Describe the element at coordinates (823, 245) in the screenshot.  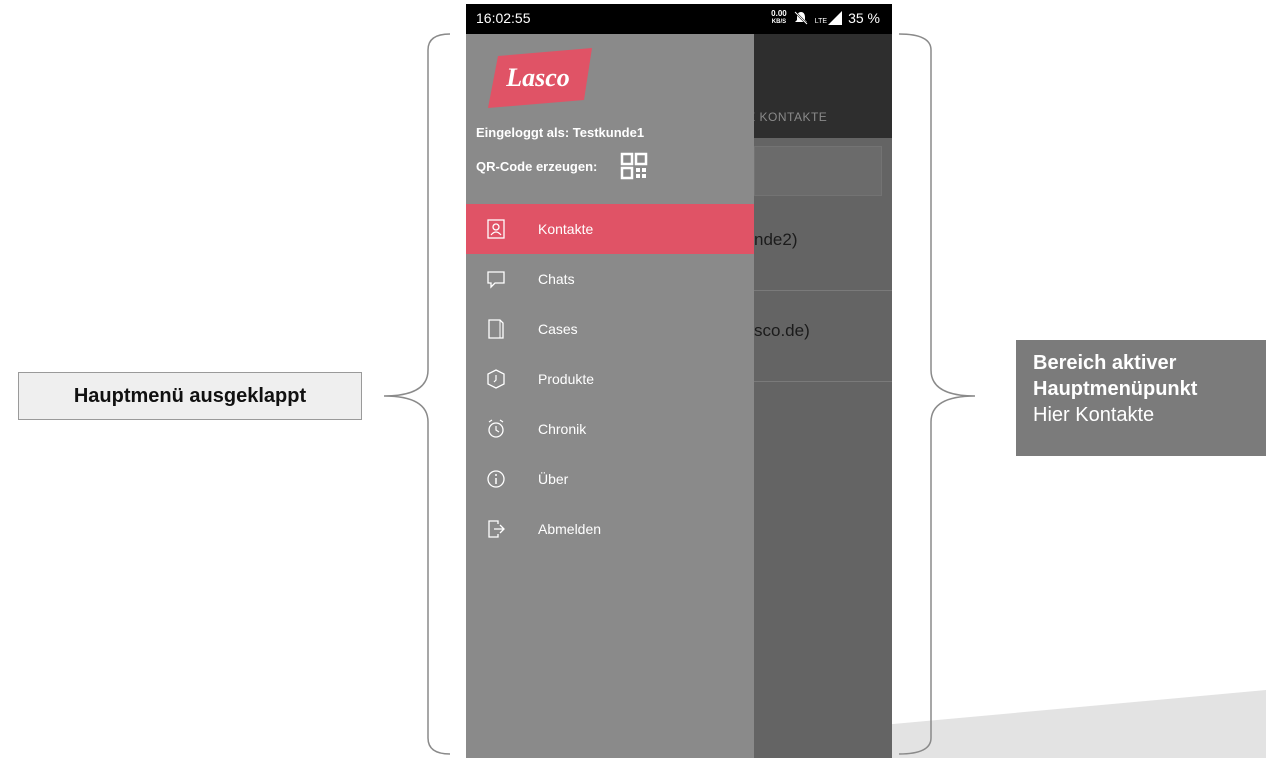
I see `contact-row: nde2)` at that location.